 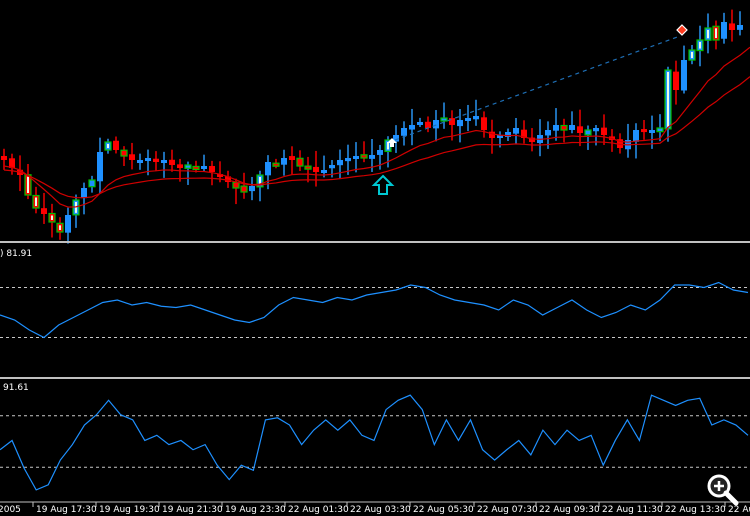 What do you see at coordinates (537, 88) in the screenshot?
I see `trend-line` at bounding box center [537, 88].